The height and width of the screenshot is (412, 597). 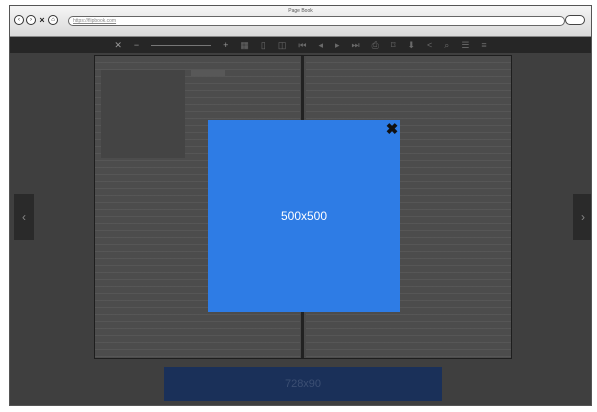 I want to click on print-icon: ⎙, so click(x=375, y=45).